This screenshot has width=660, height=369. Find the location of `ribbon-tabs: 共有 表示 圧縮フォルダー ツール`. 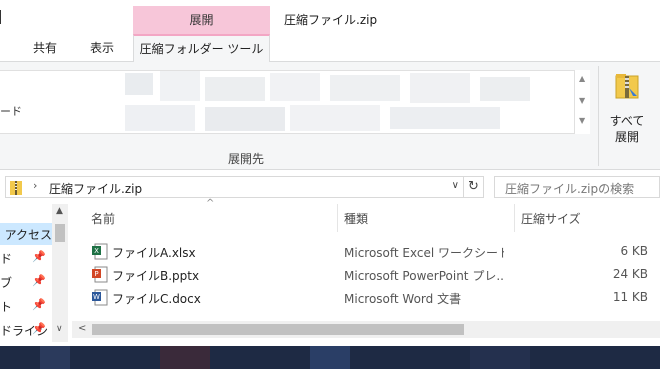

ribbon-tabs: 共有 表示 圧縮フォルダー ツール is located at coordinates (330, 48).